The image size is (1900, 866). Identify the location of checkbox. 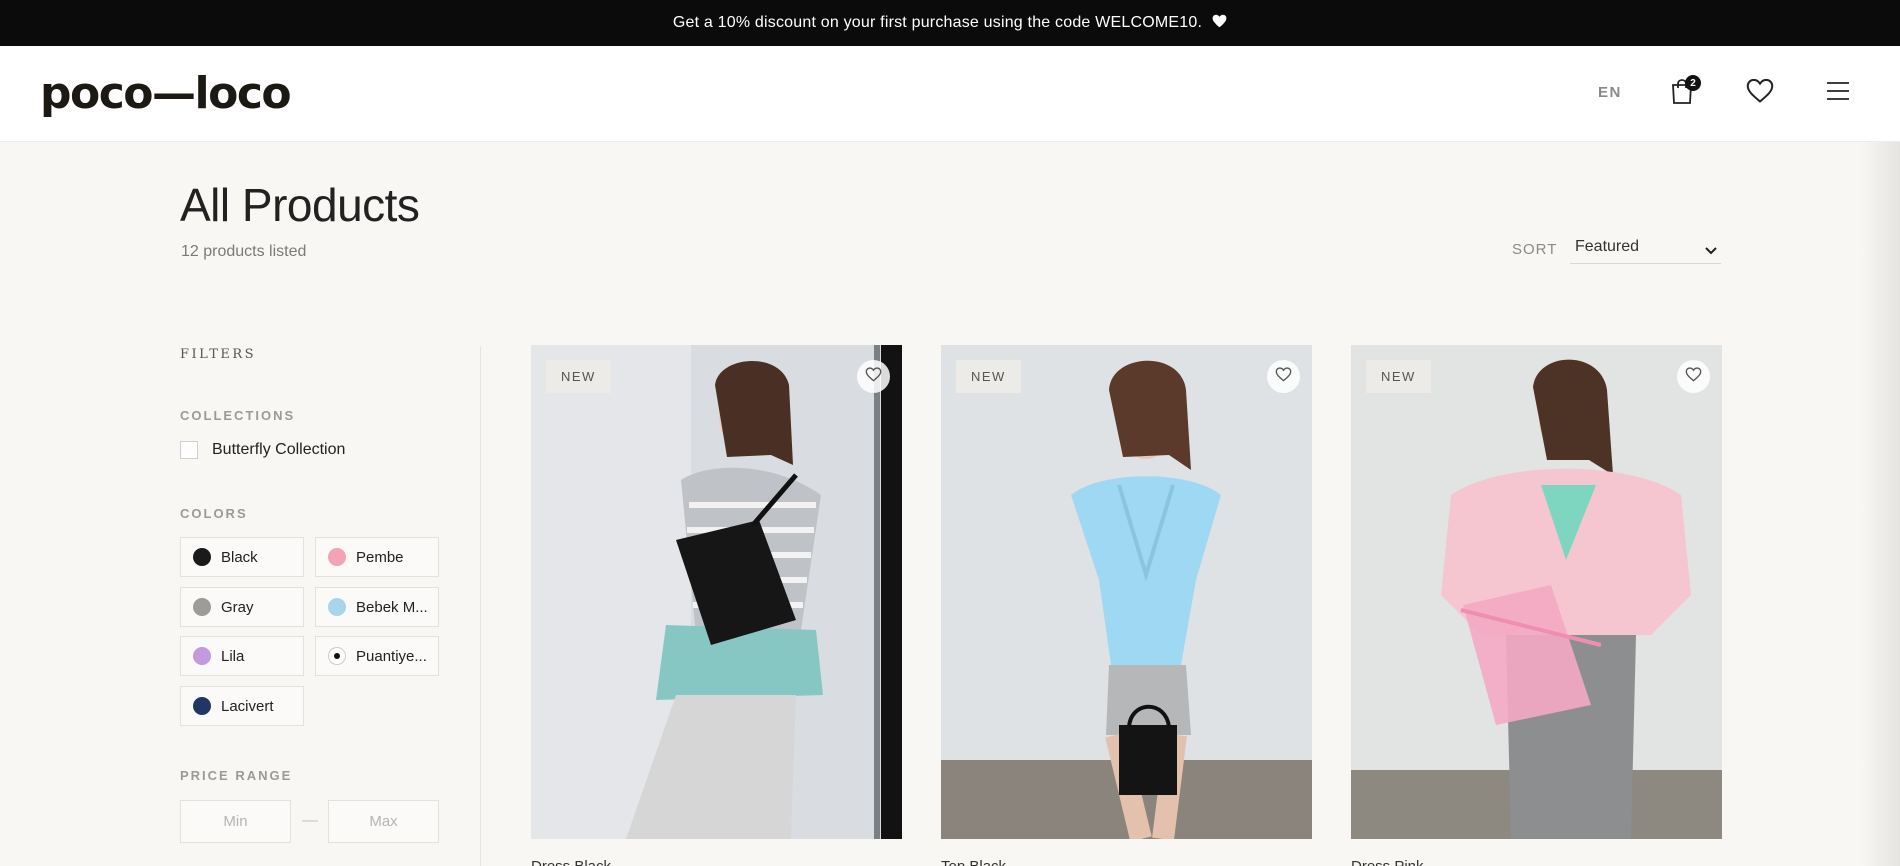
(189, 450).